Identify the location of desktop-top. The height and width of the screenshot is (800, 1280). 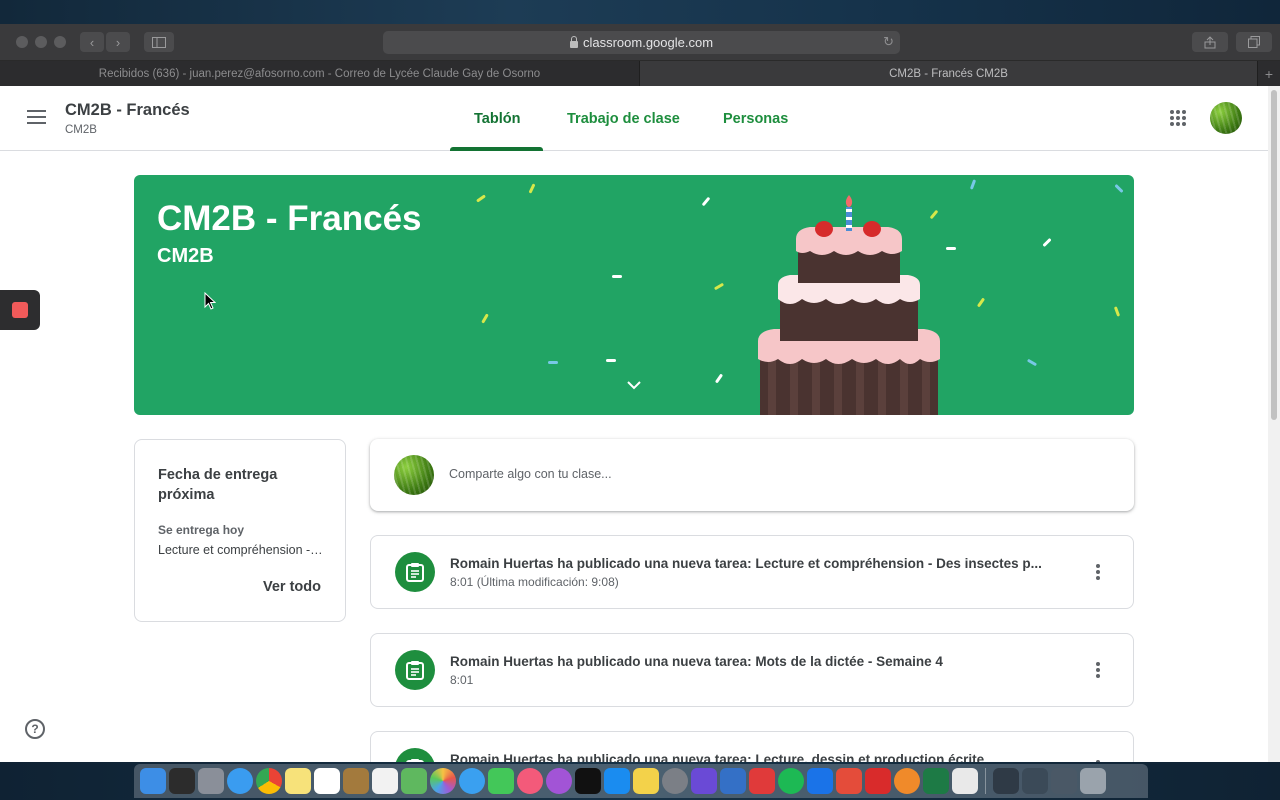
(640, 12).